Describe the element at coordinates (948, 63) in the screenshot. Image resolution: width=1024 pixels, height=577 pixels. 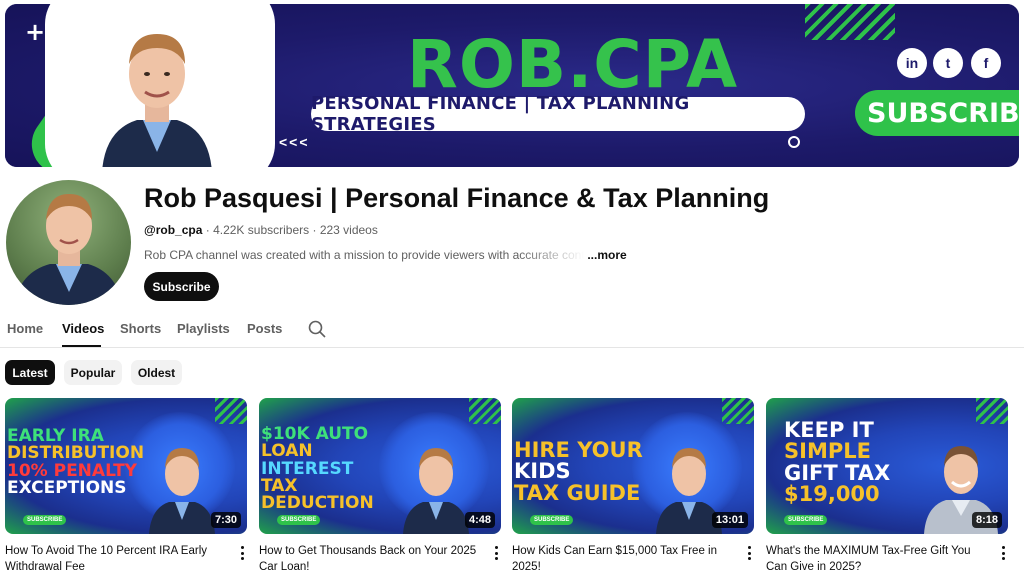
I see `twitter-icon: t` at that location.